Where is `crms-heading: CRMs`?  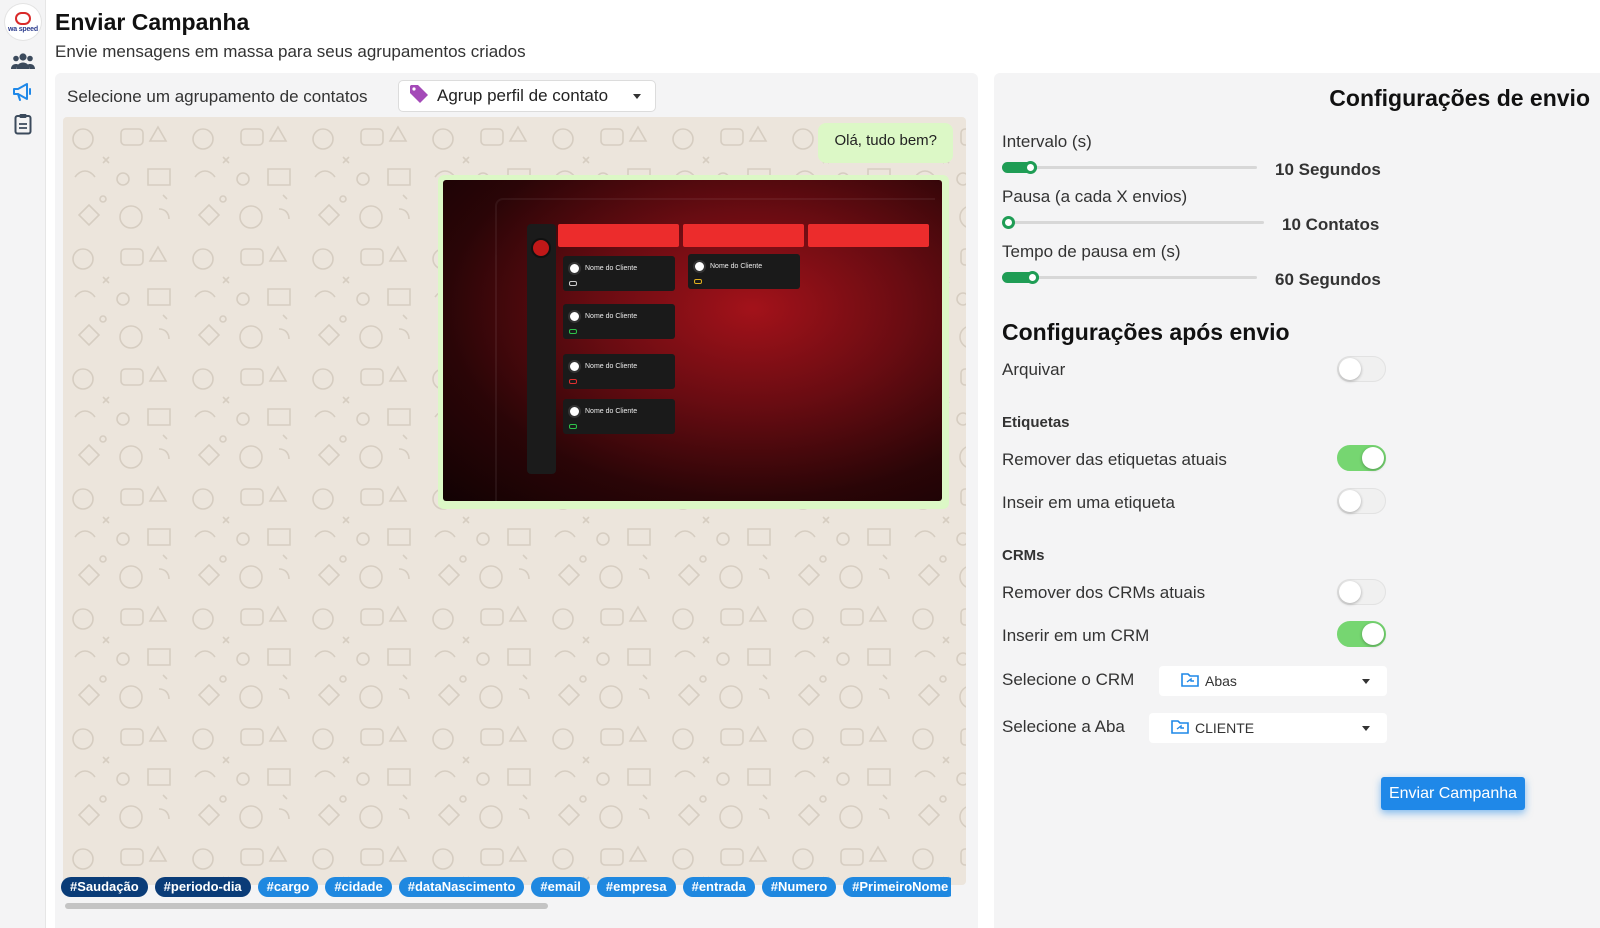 crms-heading: CRMs is located at coordinates (1023, 555).